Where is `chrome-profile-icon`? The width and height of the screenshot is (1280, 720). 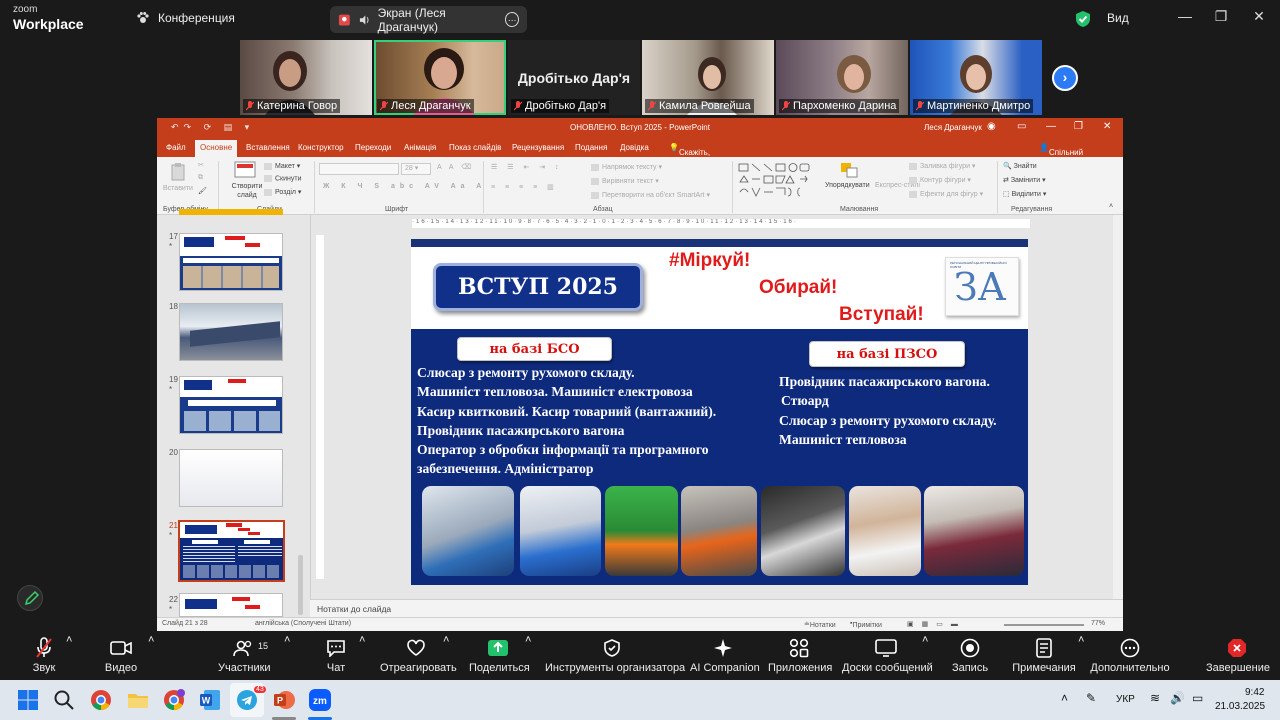 chrome-profile-icon is located at coordinates (174, 700).